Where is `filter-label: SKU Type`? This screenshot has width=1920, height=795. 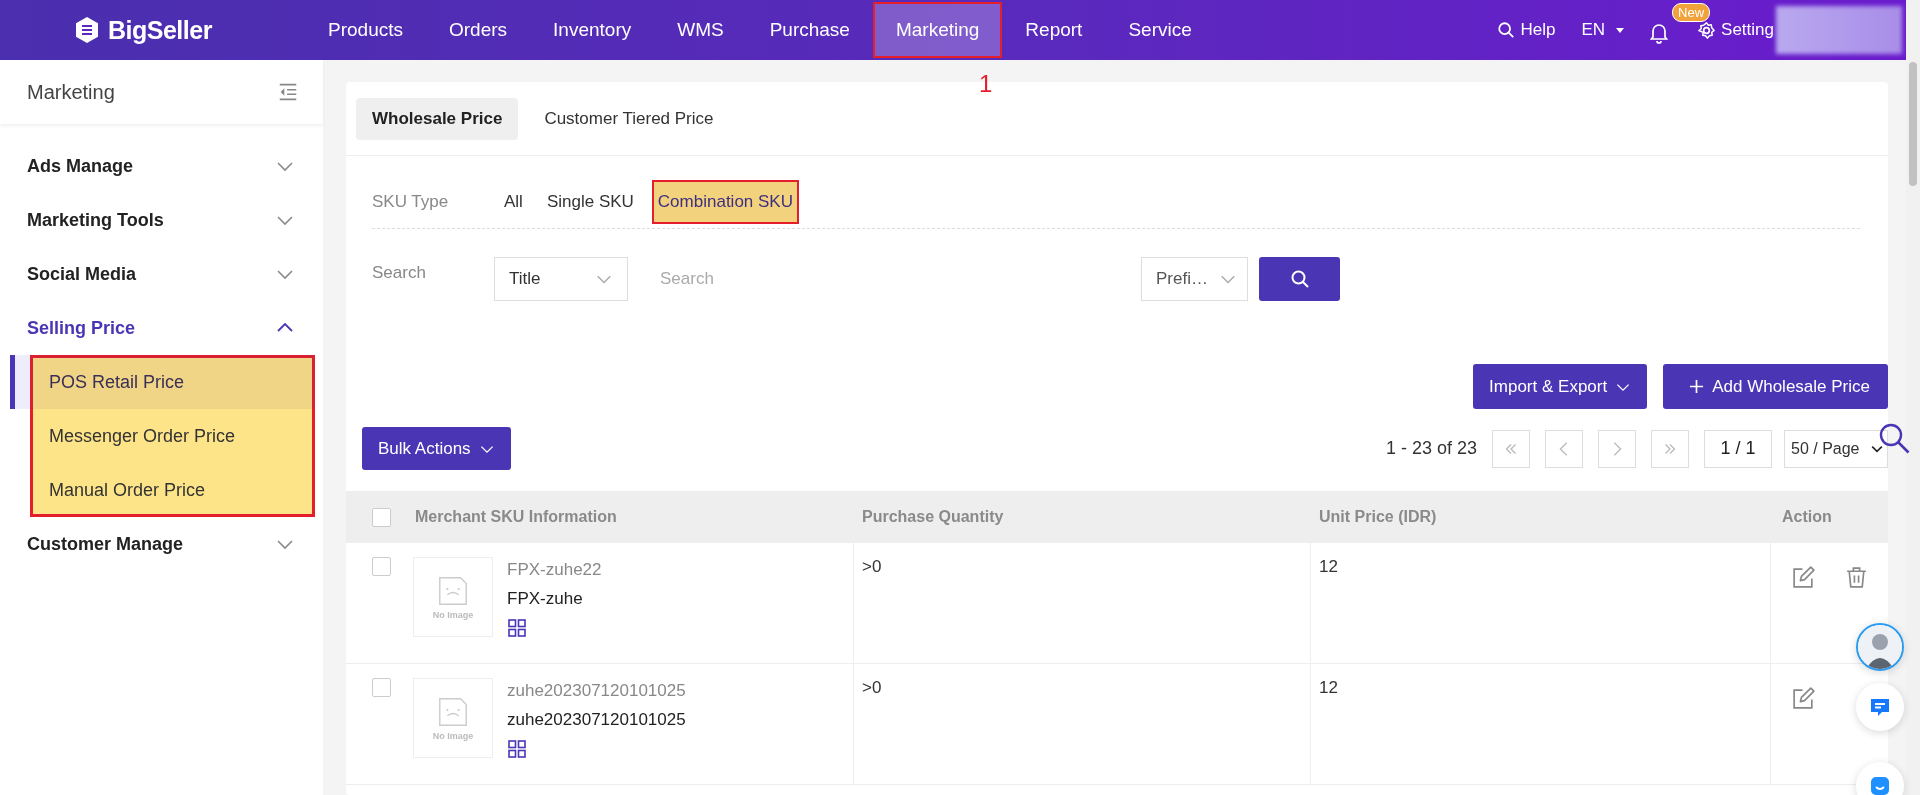 filter-label: SKU Type is located at coordinates (411, 202).